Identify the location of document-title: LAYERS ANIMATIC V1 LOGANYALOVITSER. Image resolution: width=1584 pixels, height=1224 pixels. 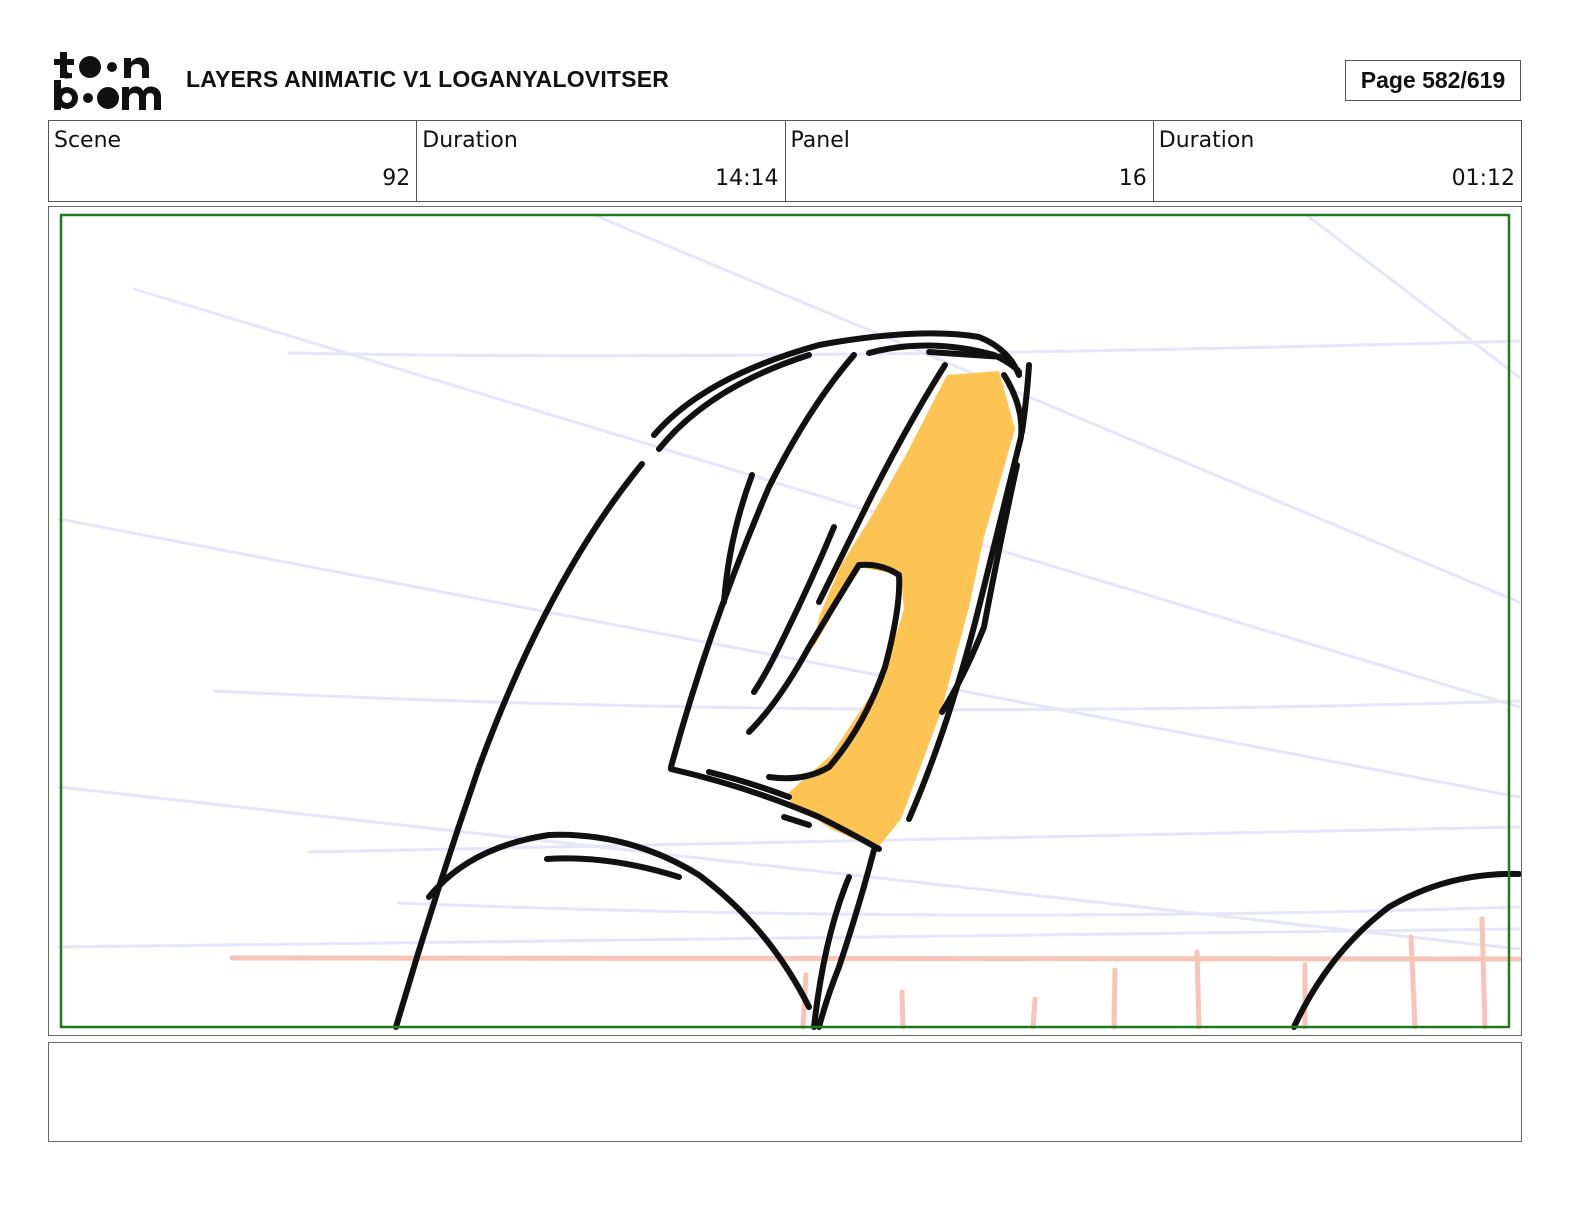
(428, 79).